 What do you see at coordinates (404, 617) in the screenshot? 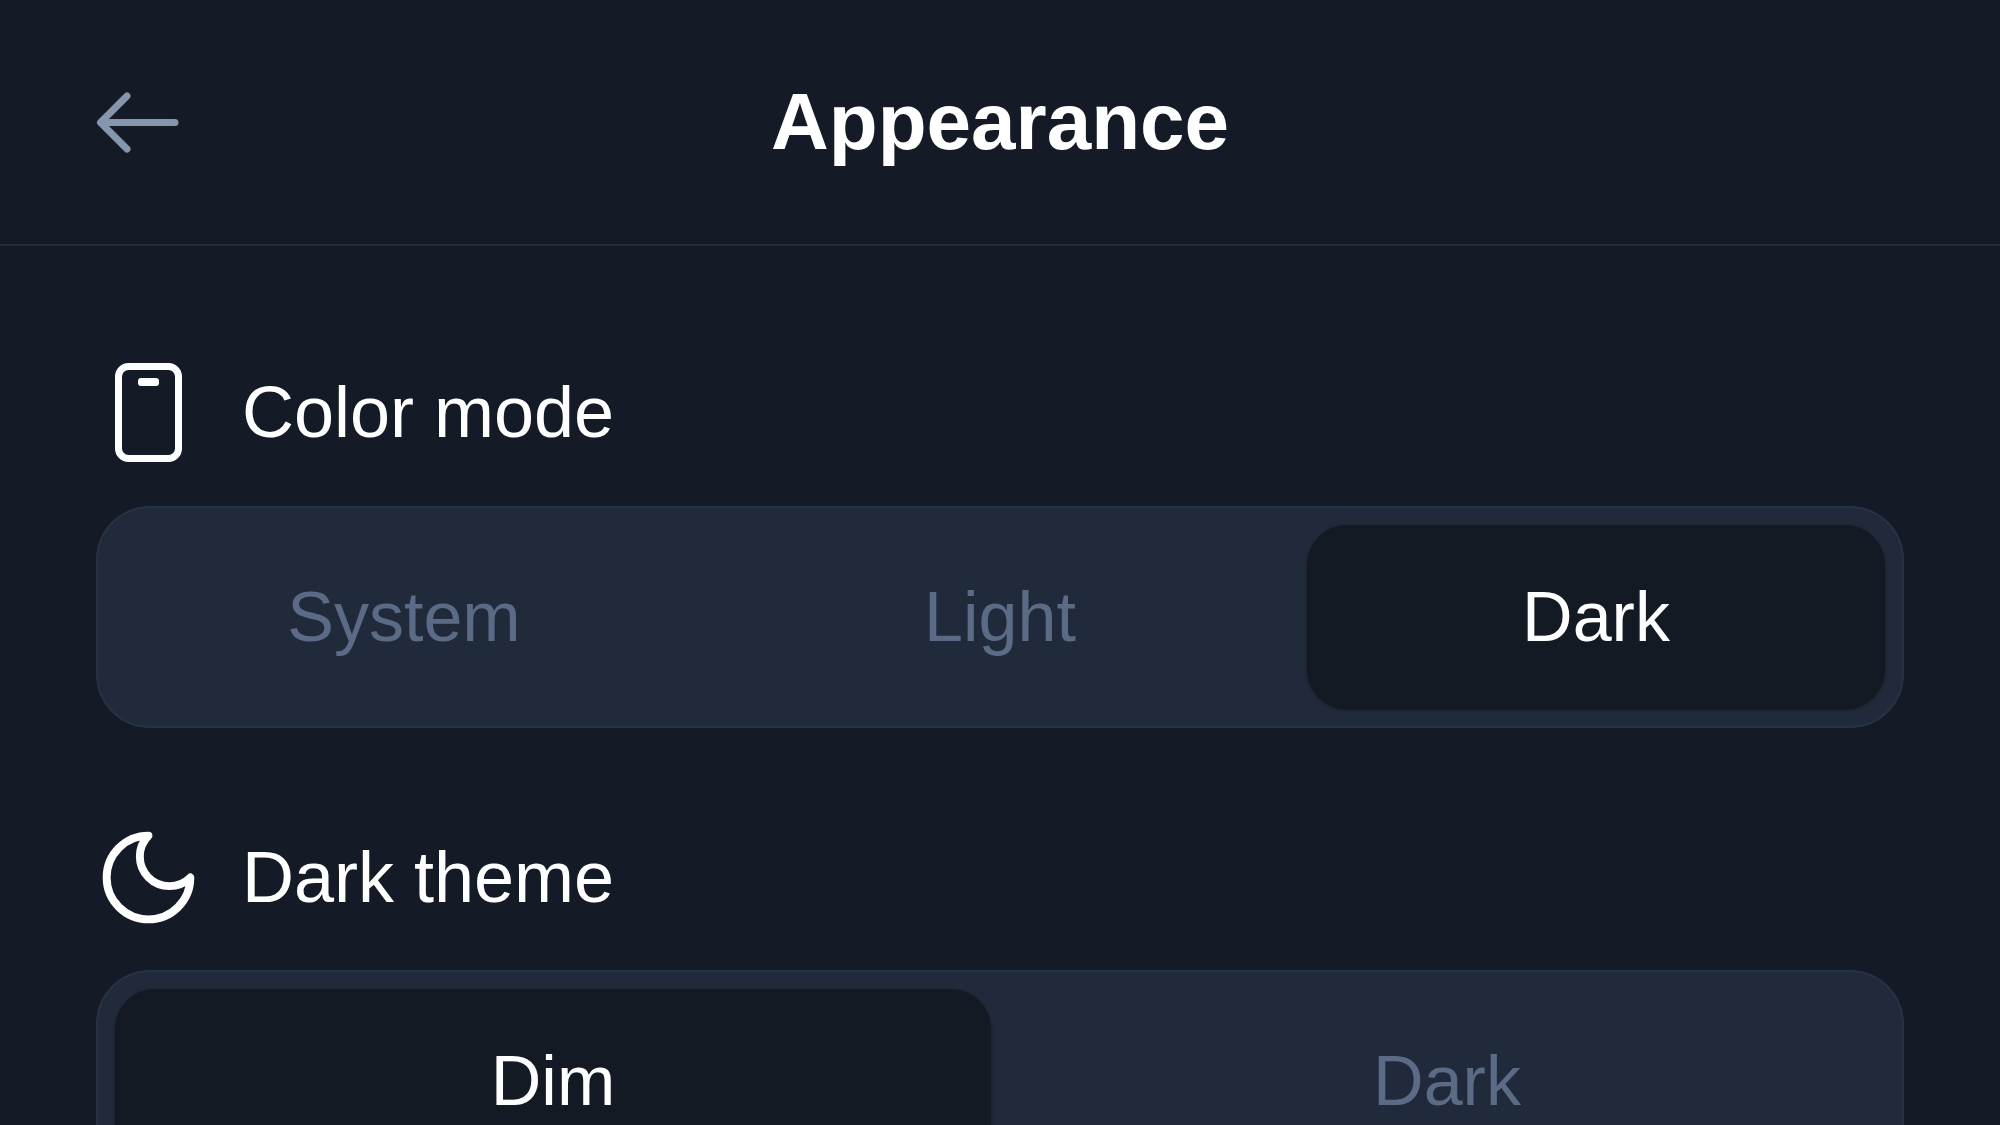
I see `segment-tab: System` at bounding box center [404, 617].